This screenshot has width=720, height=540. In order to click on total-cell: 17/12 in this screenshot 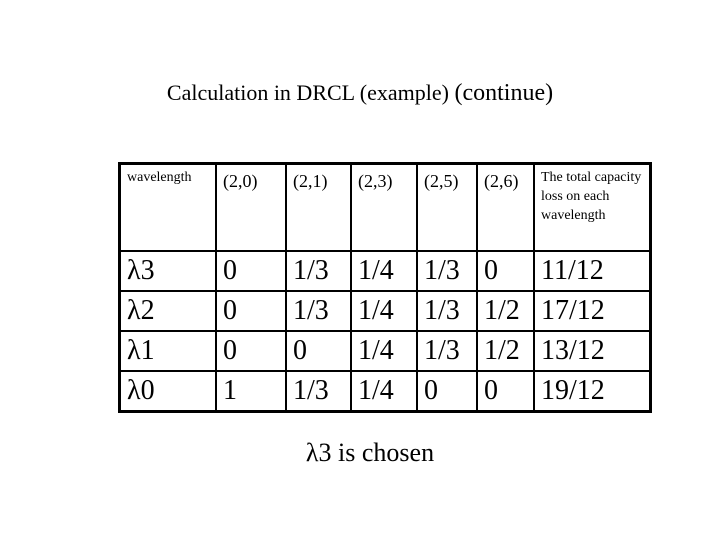, I will do `click(592, 311)`.